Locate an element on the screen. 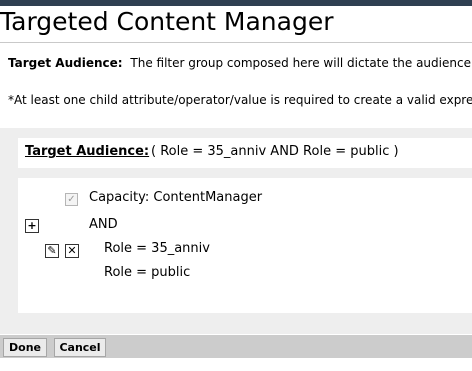 The width and height of the screenshot is (472, 371). plus-icon: + is located at coordinates (32, 225).